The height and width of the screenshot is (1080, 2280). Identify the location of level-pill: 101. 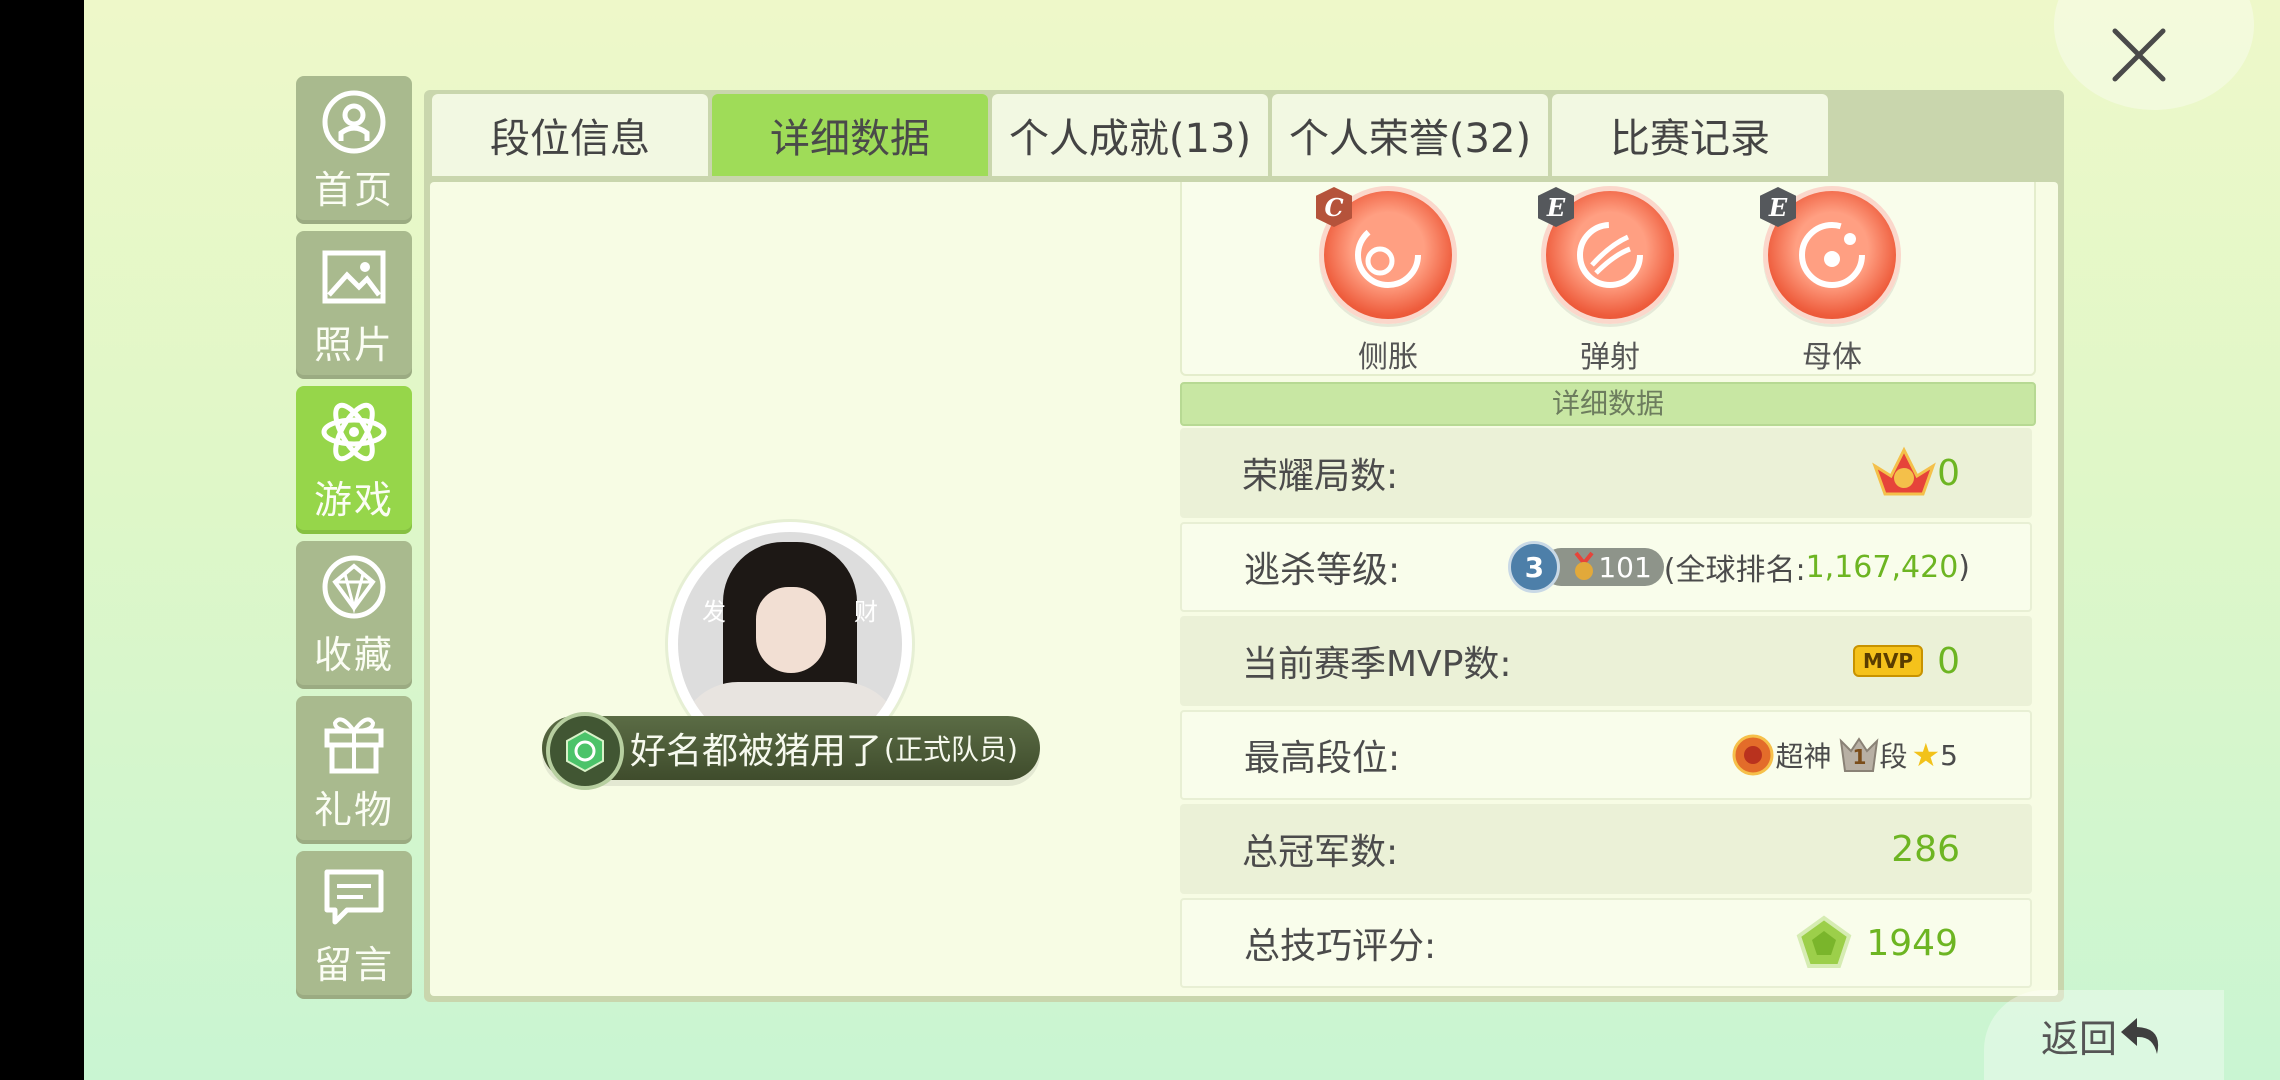
(1603, 567).